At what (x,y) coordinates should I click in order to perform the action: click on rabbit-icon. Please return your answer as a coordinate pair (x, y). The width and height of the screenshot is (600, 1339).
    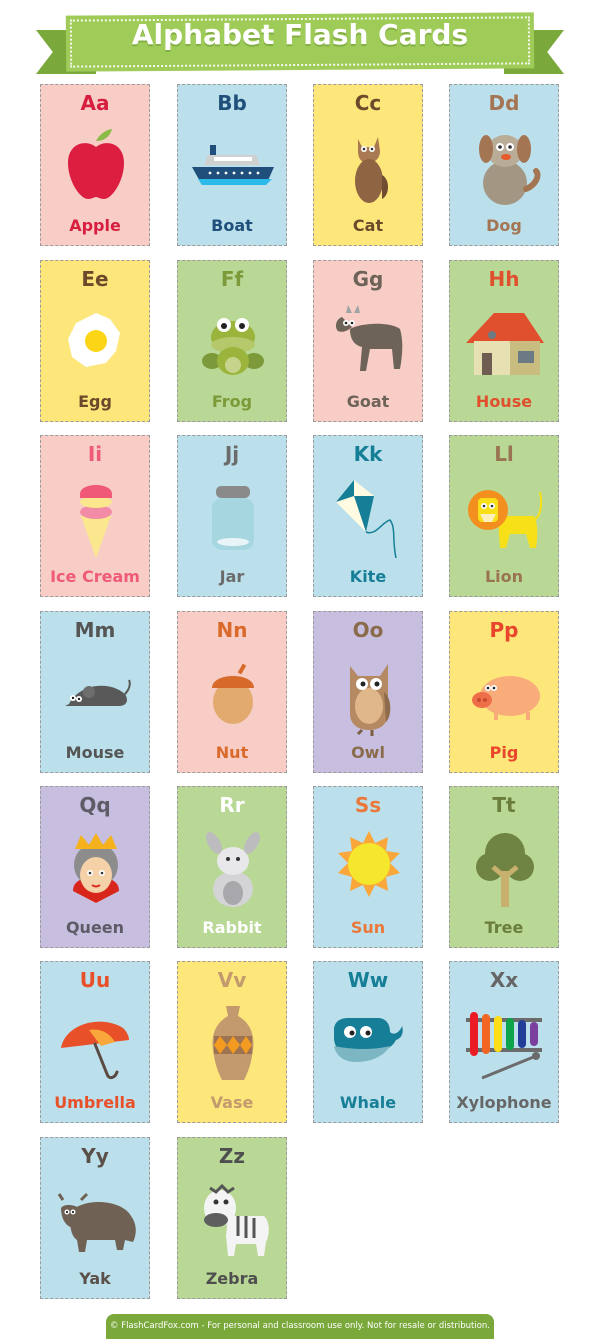
    Looking at the image, I should click on (233, 867).